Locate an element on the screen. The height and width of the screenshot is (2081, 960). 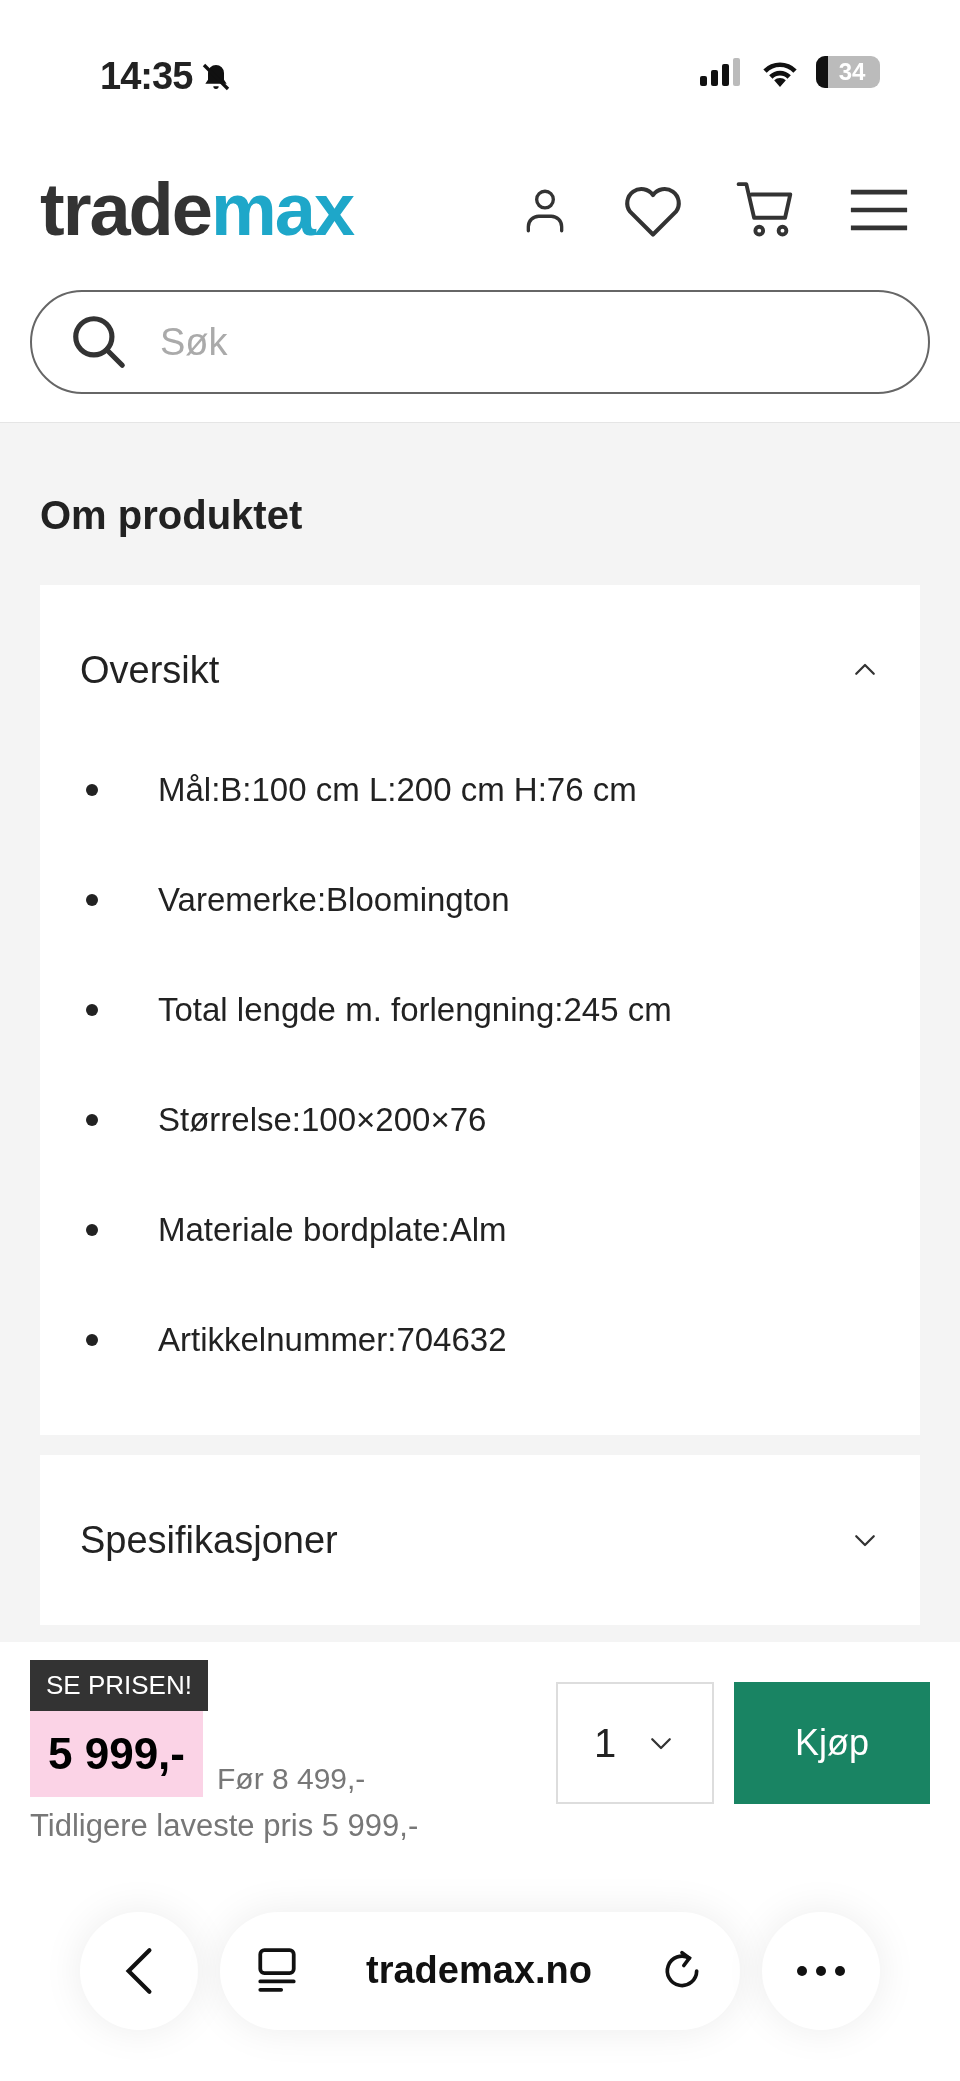
battery-indicator: 34 is located at coordinates (848, 72).